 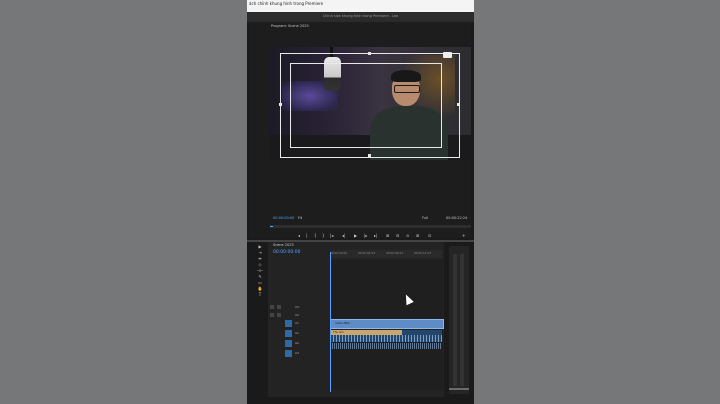 What do you see at coordinates (423, 253) in the screenshot?
I see `ruler-tick: 00:00:14:23` at bounding box center [423, 253].